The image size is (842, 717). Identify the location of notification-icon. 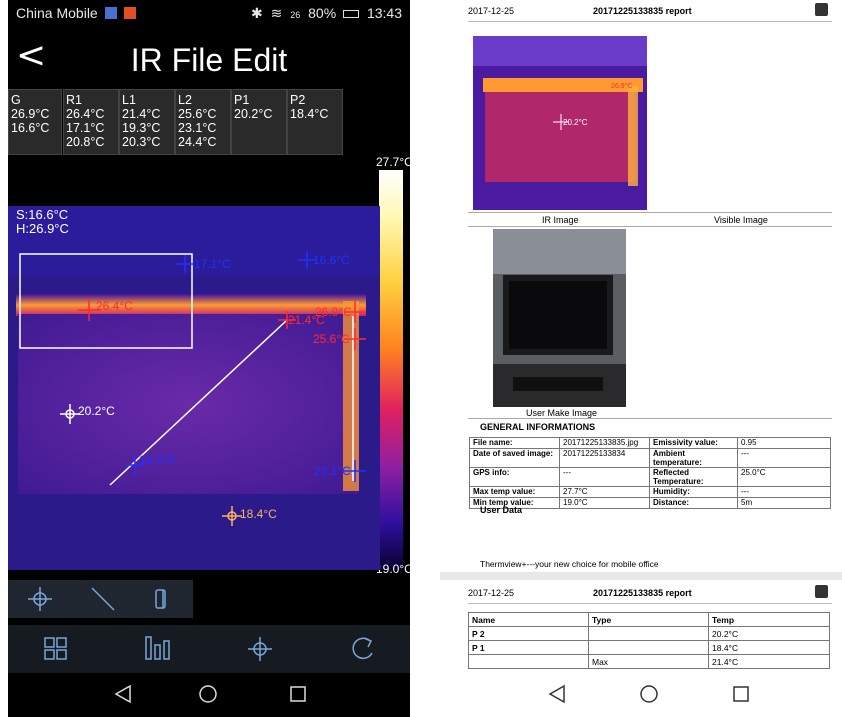
(110, 13).